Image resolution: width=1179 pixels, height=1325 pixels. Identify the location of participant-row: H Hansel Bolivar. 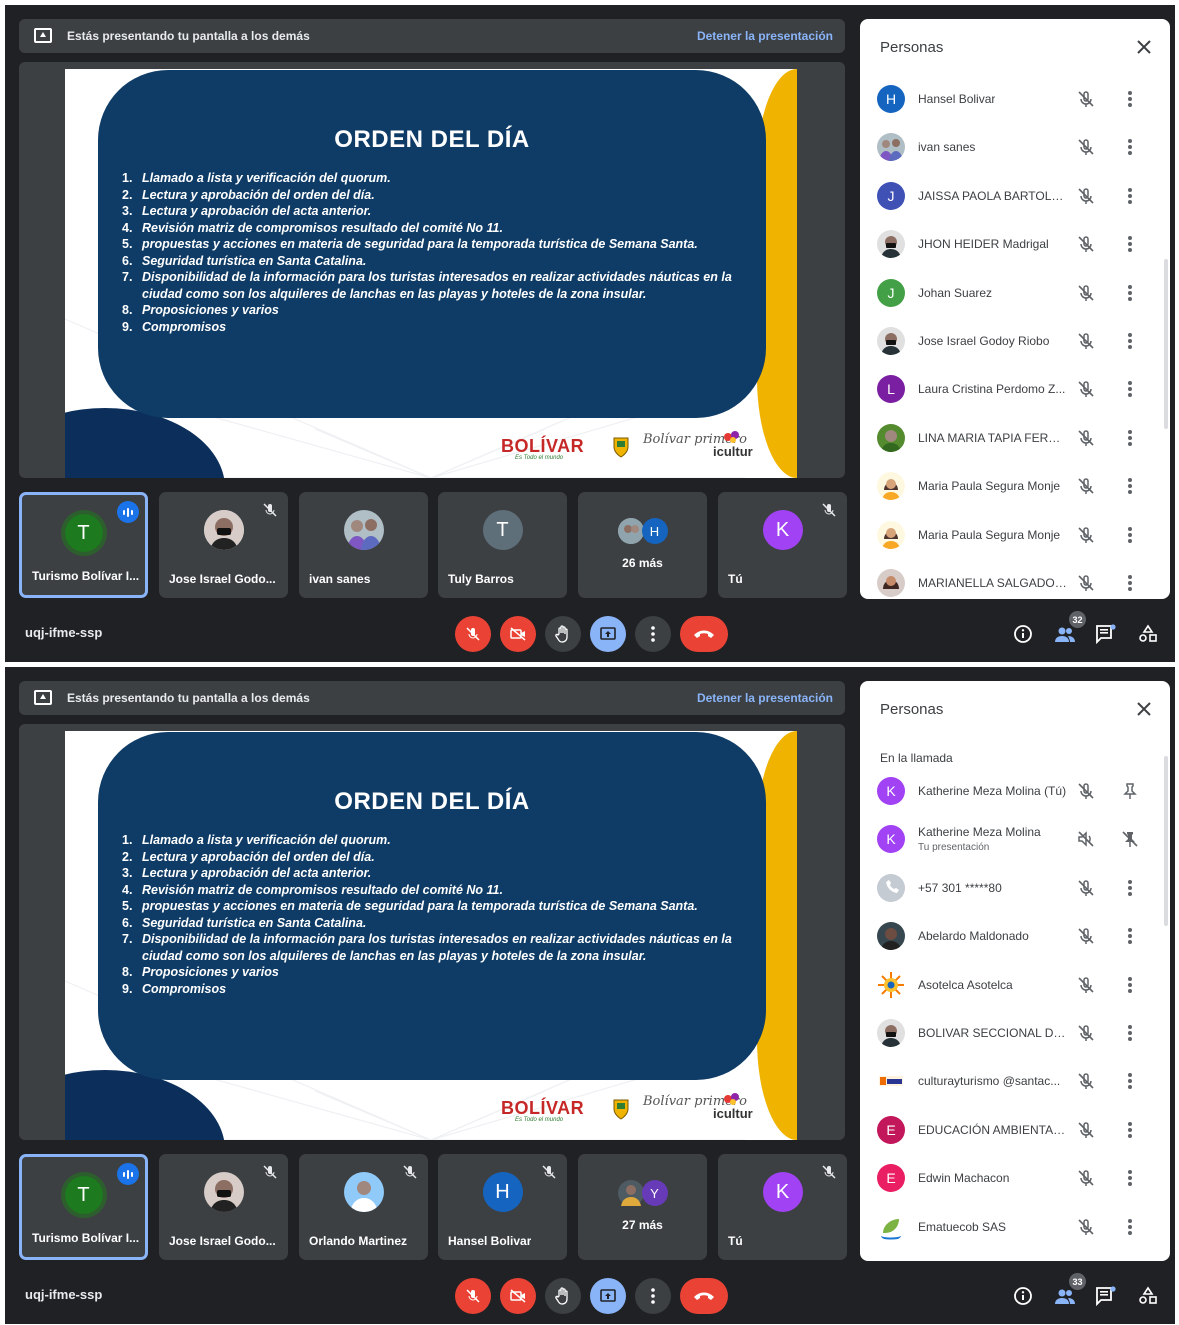
(1015, 99).